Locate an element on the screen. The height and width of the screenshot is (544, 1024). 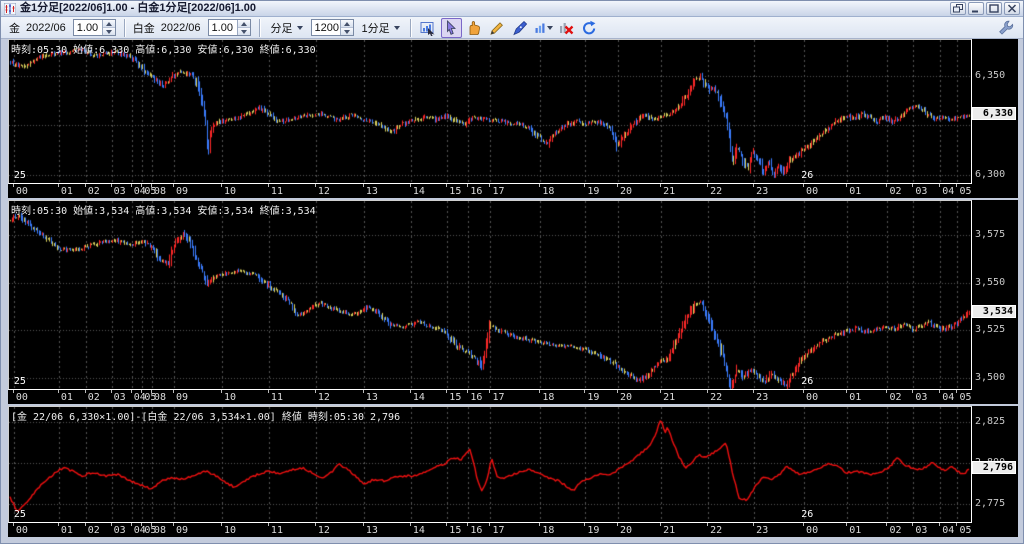
hour-tick-label: 02 is located at coordinates (895, 530).